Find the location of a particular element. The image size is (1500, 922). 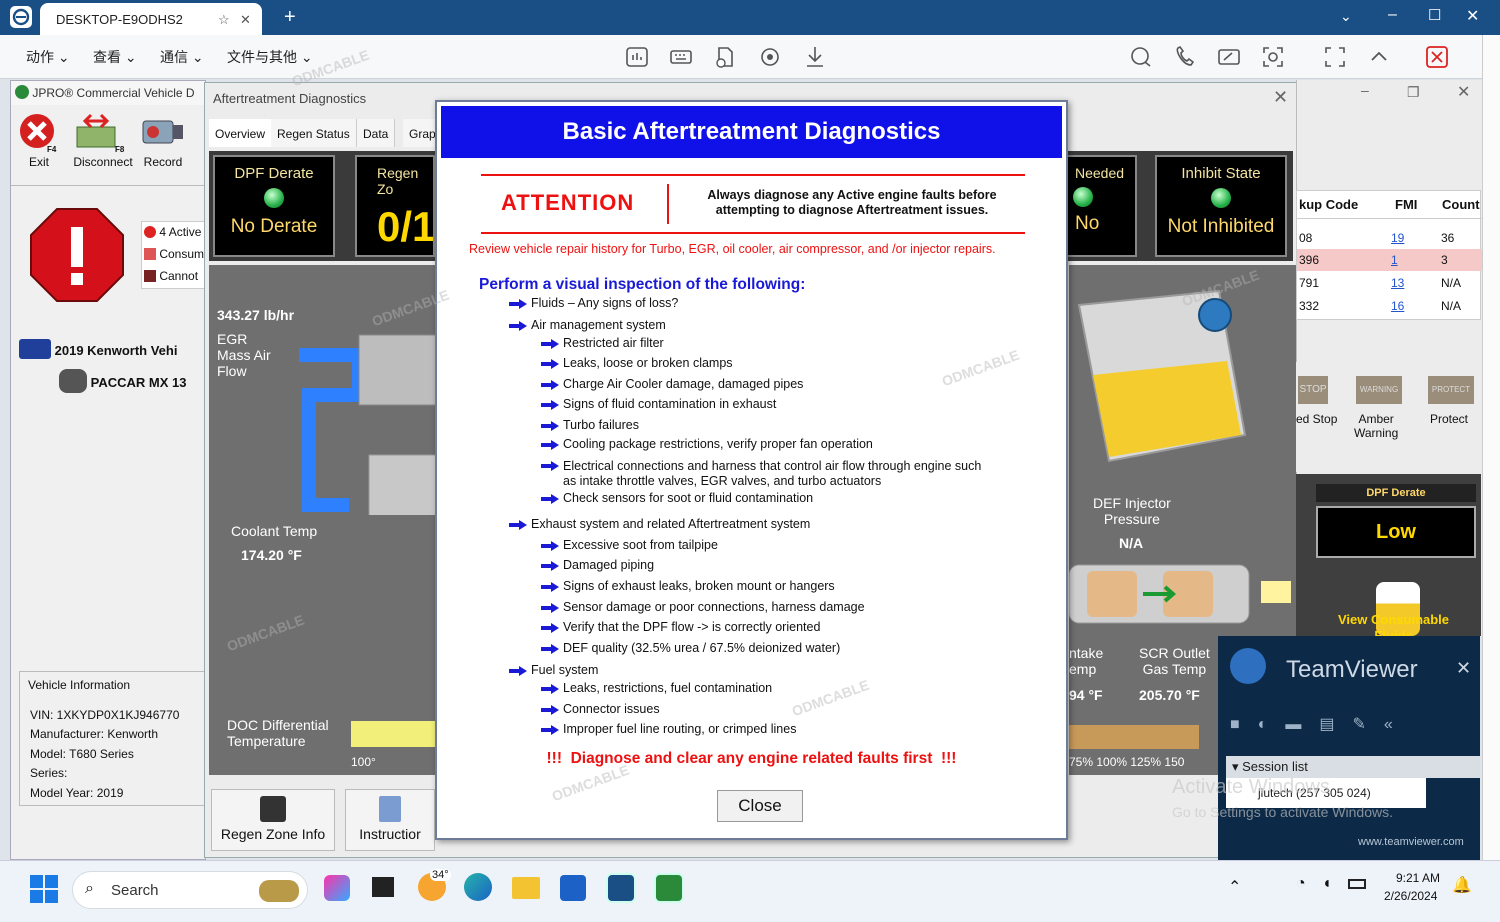

temp-bar is located at coordinates (1134, 737).